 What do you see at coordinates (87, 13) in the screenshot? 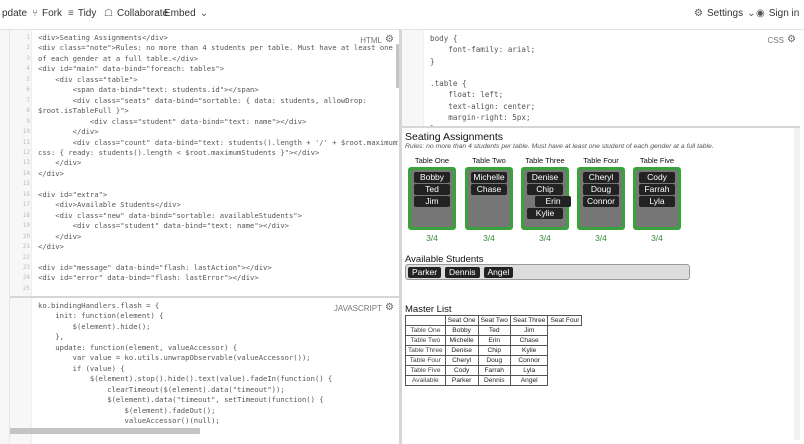
I see `tidy-label: Tidy` at bounding box center [87, 13].